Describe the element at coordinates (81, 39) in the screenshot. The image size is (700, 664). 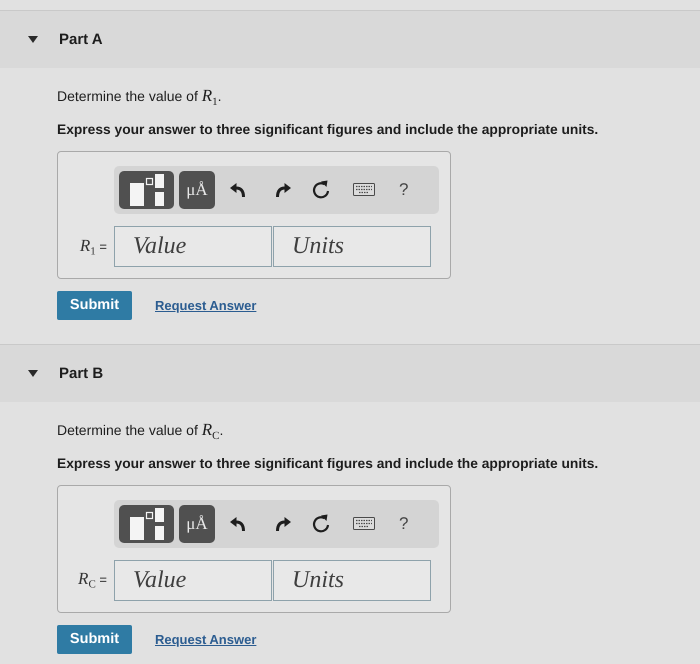
I see `part-title: Part A` at that location.